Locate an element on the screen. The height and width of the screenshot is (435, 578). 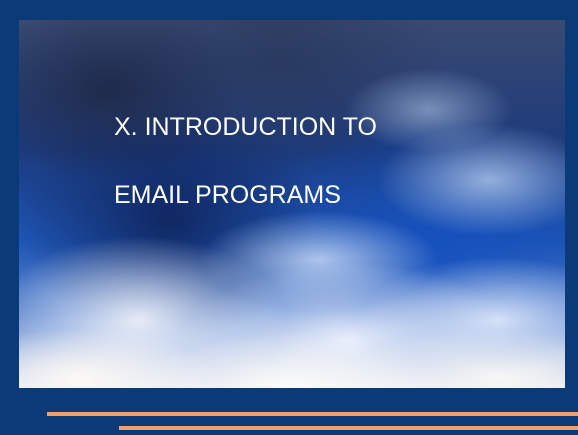
slide-title-line-2: EMAIL PROGRAMS is located at coordinates (227, 195).